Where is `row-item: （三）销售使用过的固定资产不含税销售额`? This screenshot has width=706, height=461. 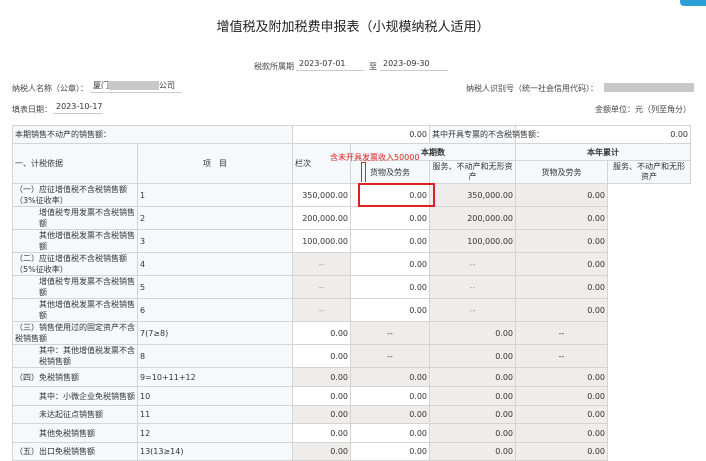
row-item: （三）销售使用过的固定资产不含税销售额 is located at coordinates (75, 333).